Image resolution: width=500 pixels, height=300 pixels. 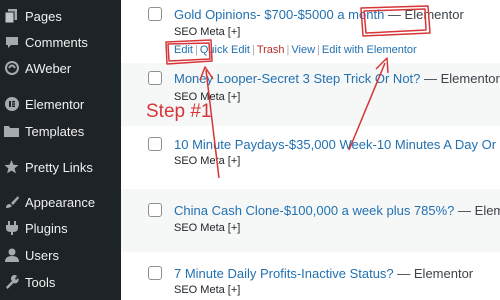 I want to click on sidebar-item-label: Appearance, so click(x=60, y=202).